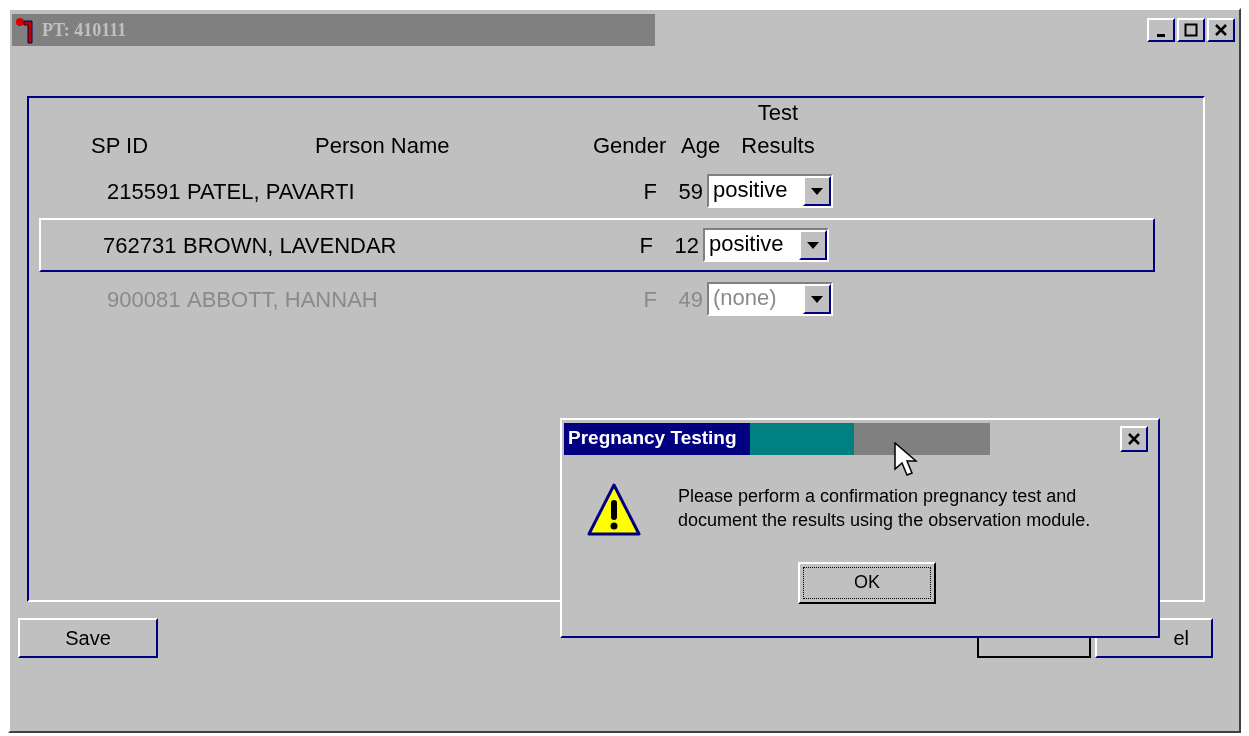 The height and width of the screenshot is (736, 1249). Describe the element at coordinates (88, 638) in the screenshot. I see `save-button: Save` at that location.